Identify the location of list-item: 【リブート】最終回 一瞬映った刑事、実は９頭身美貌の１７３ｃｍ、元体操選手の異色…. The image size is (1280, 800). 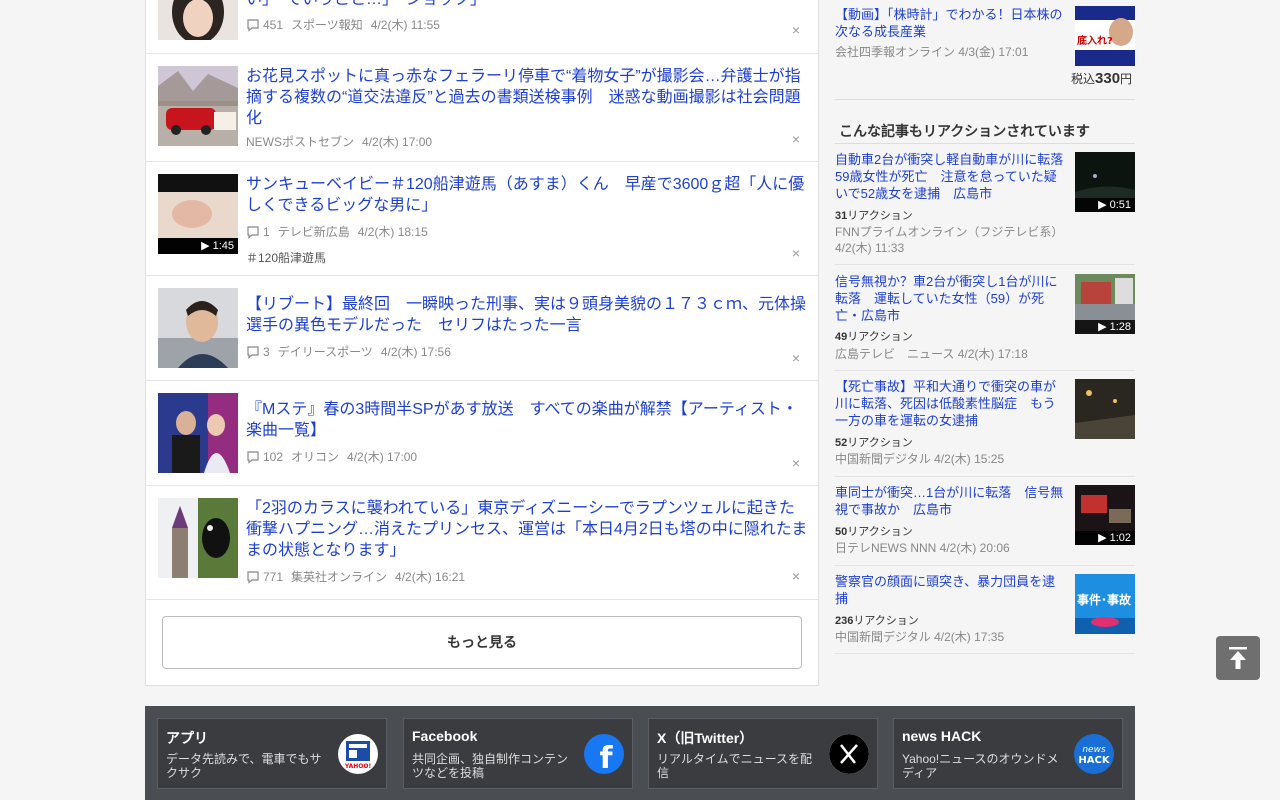
(482, 328).